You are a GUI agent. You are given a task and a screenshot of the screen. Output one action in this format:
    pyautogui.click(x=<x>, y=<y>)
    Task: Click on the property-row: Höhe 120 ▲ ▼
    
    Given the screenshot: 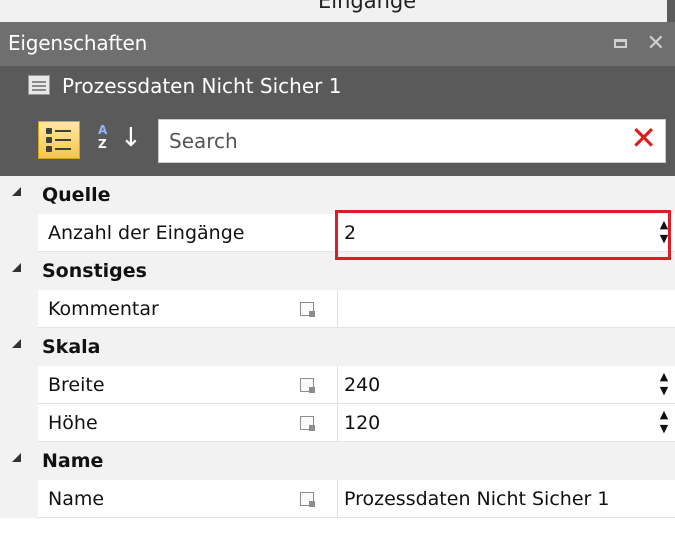 What is the action you would take?
    pyautogui.click(x=337, y=423)
    